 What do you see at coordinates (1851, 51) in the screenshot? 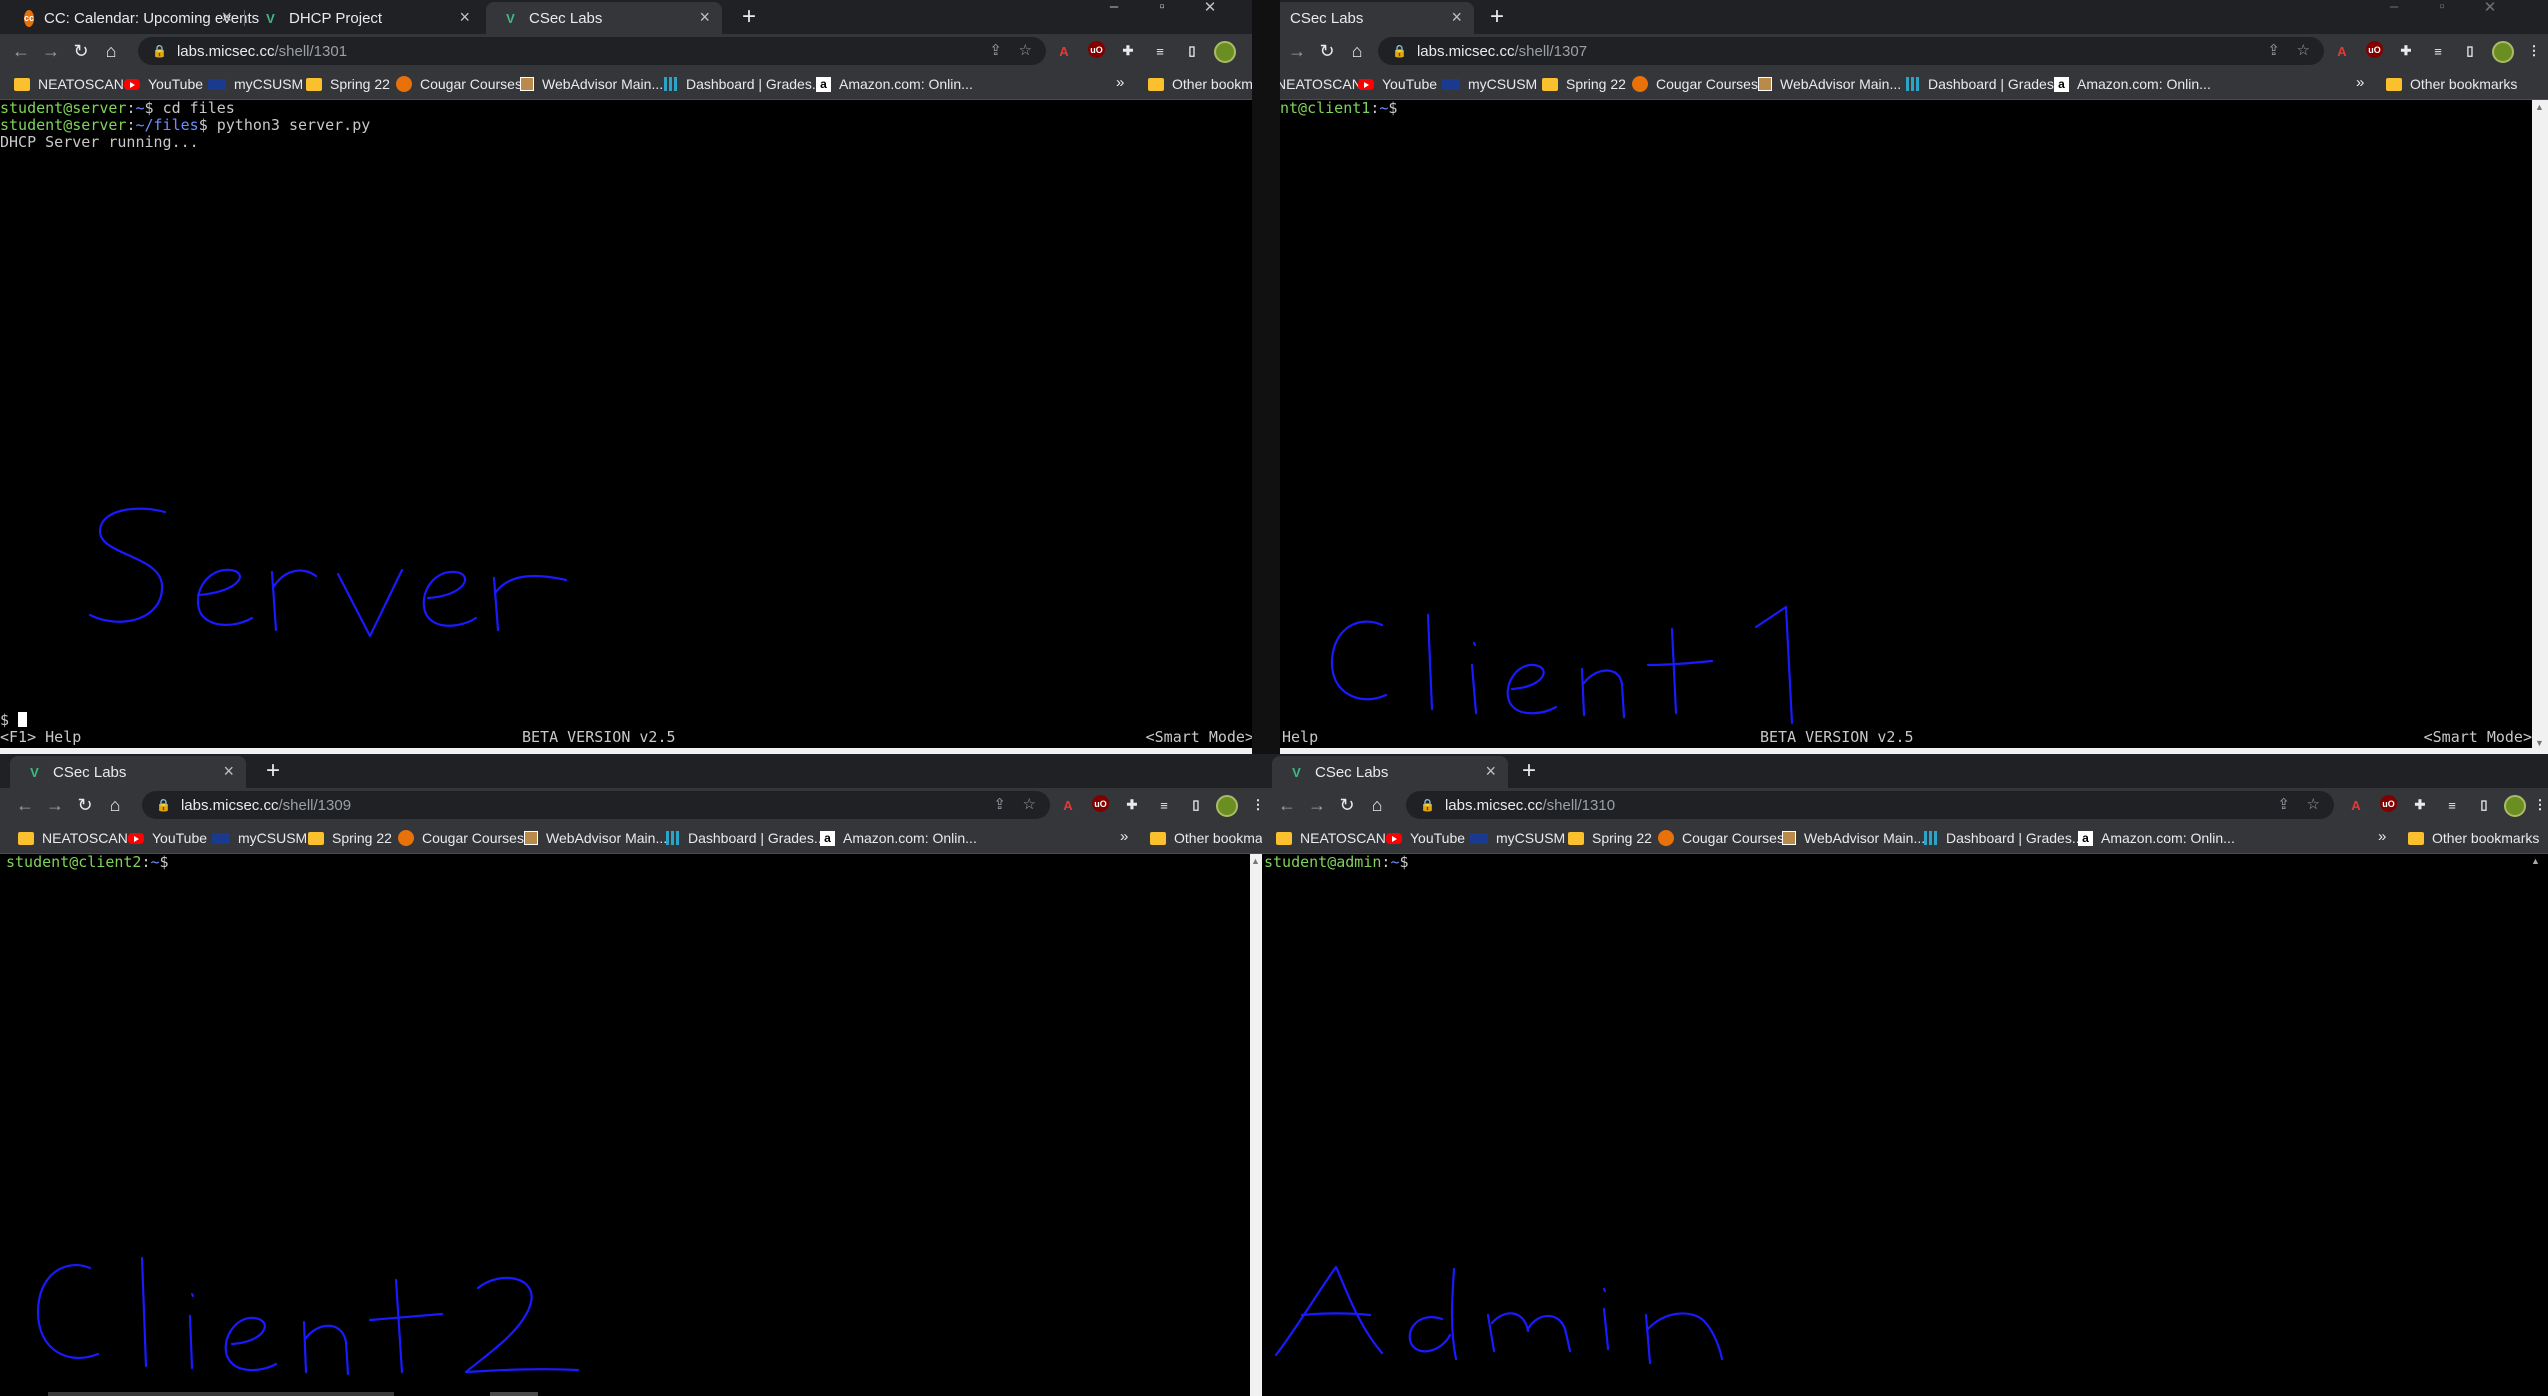
I see `address-bar: 🔒 labs.micsec.cc/shell/1307 ⇪ ☆` at bounding box center [1851, 51].